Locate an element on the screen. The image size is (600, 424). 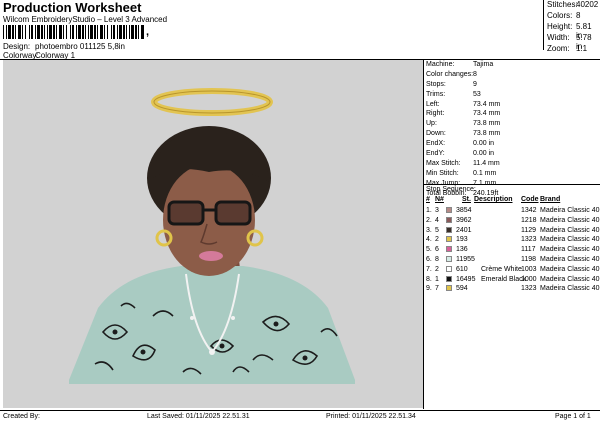
created-by: Created By: is located at coordinates (21, 416).